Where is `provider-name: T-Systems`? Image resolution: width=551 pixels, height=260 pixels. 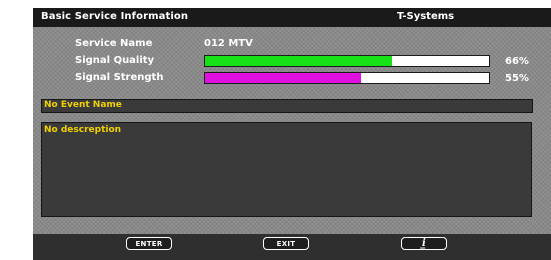 provider-name: T-Systems is located at coordinates (426, 16).